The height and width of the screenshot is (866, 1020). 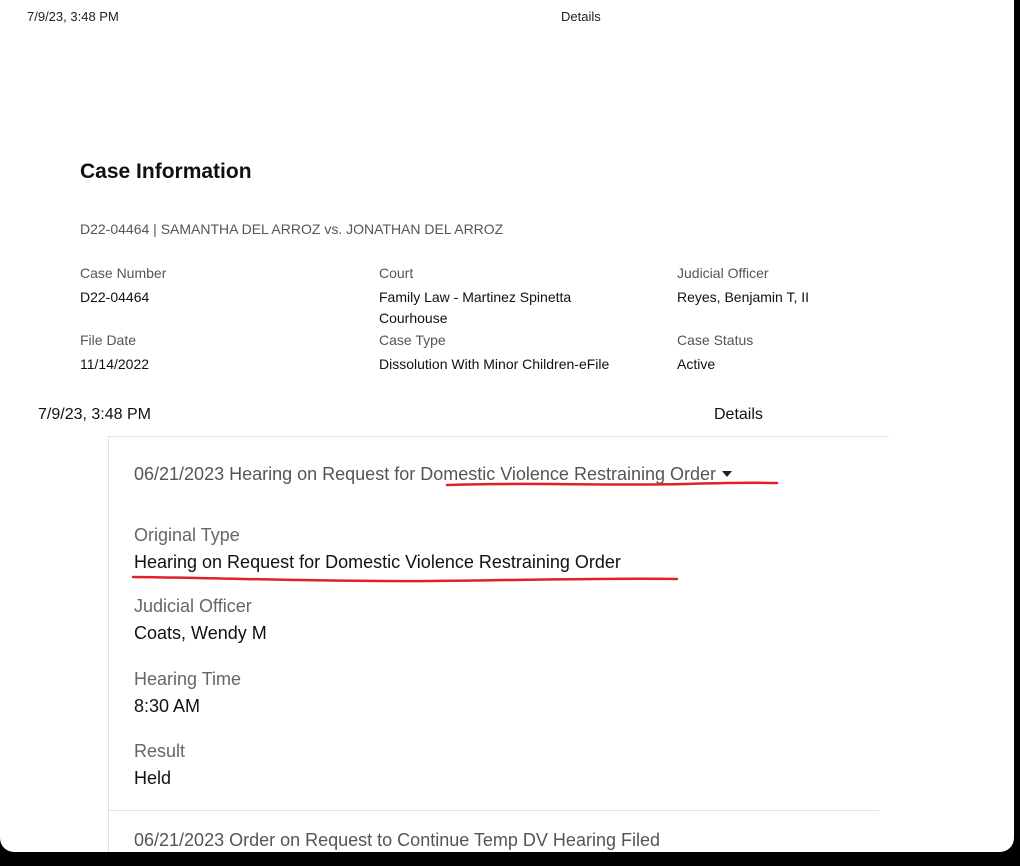 What do you see at coordinates (153, 778) in the screenshot?
I see `field-value: Held` at bounding box center [153, 778].